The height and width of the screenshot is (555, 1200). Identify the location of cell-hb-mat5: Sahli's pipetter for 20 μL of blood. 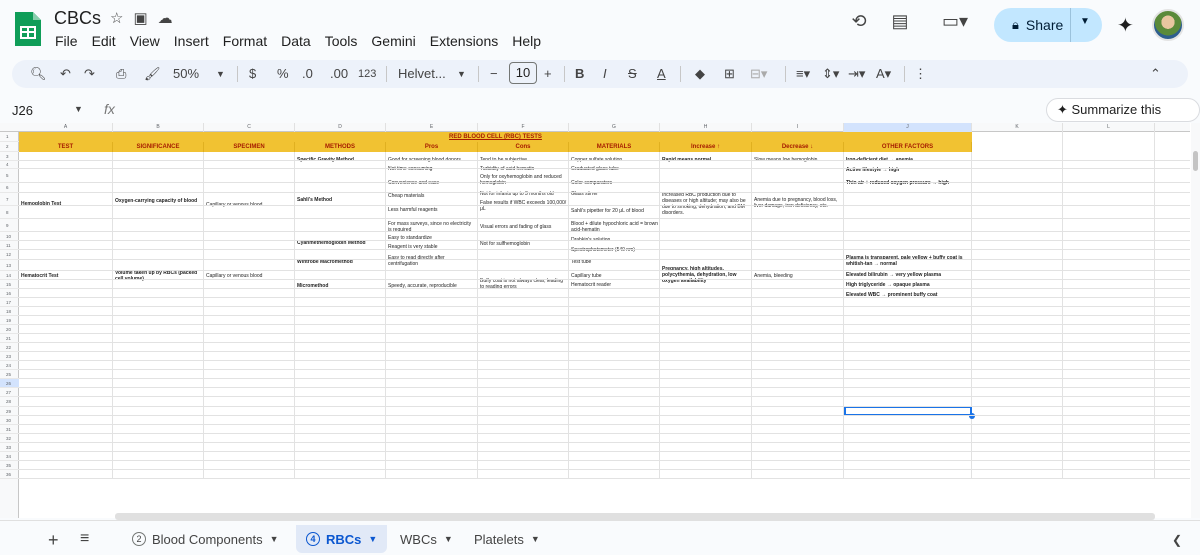
(614, 211).